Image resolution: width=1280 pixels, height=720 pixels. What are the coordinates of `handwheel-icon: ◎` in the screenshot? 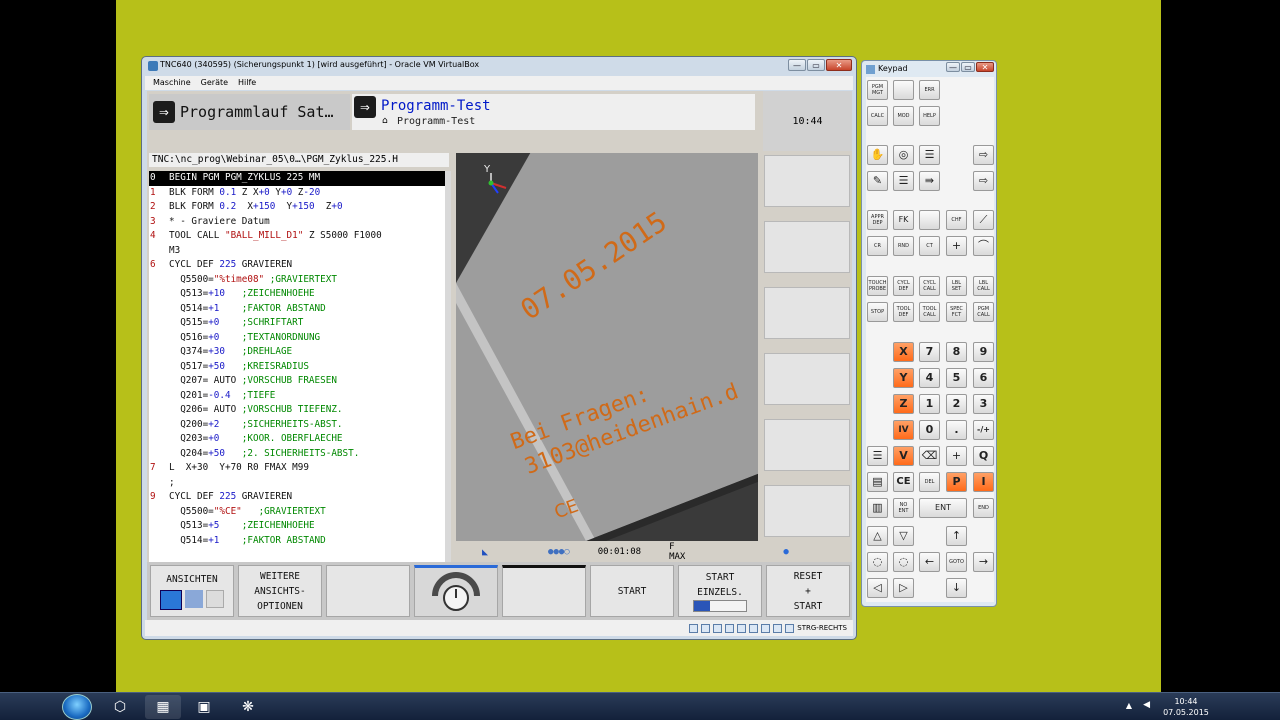 It's located at (903, 155).